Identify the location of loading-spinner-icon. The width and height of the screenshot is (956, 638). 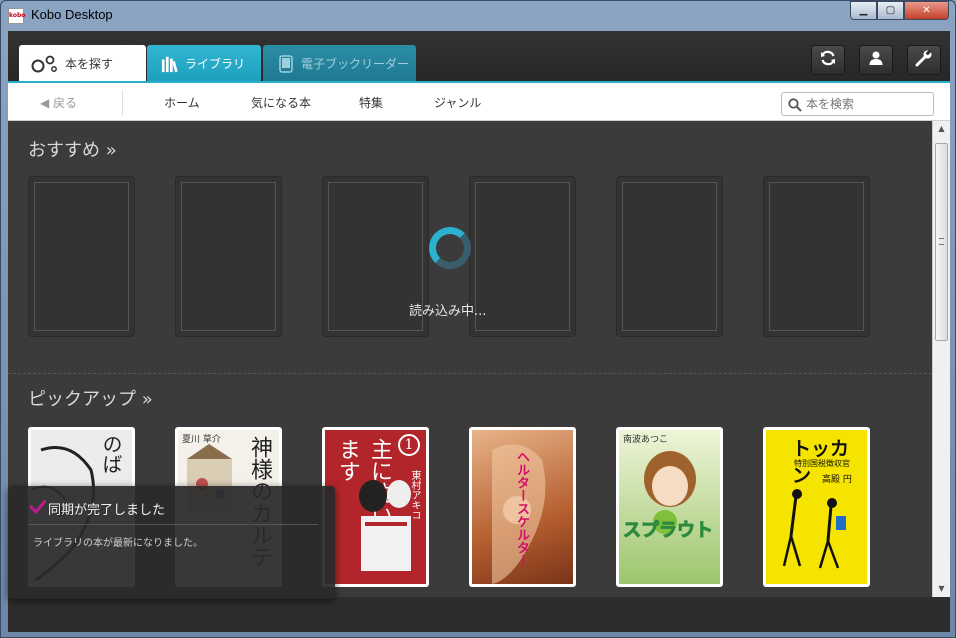
(450, 248).